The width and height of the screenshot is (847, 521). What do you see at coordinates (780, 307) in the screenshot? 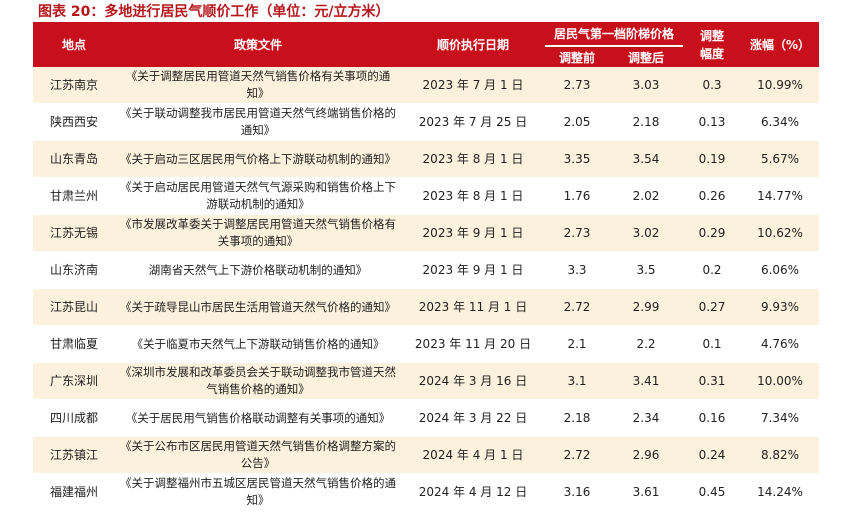
I see `cell-pct: 9.93%` at bounding box center [780, 307].